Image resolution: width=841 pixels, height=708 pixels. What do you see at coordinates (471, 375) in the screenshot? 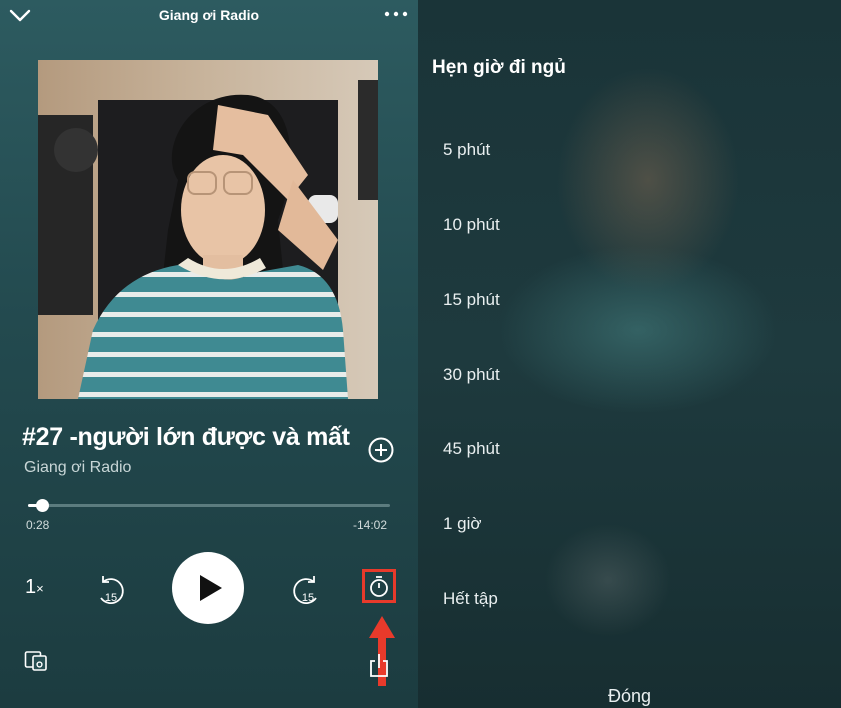
I see `sleep-option-30-min: 30 phút` at bounding box center [471, 375].